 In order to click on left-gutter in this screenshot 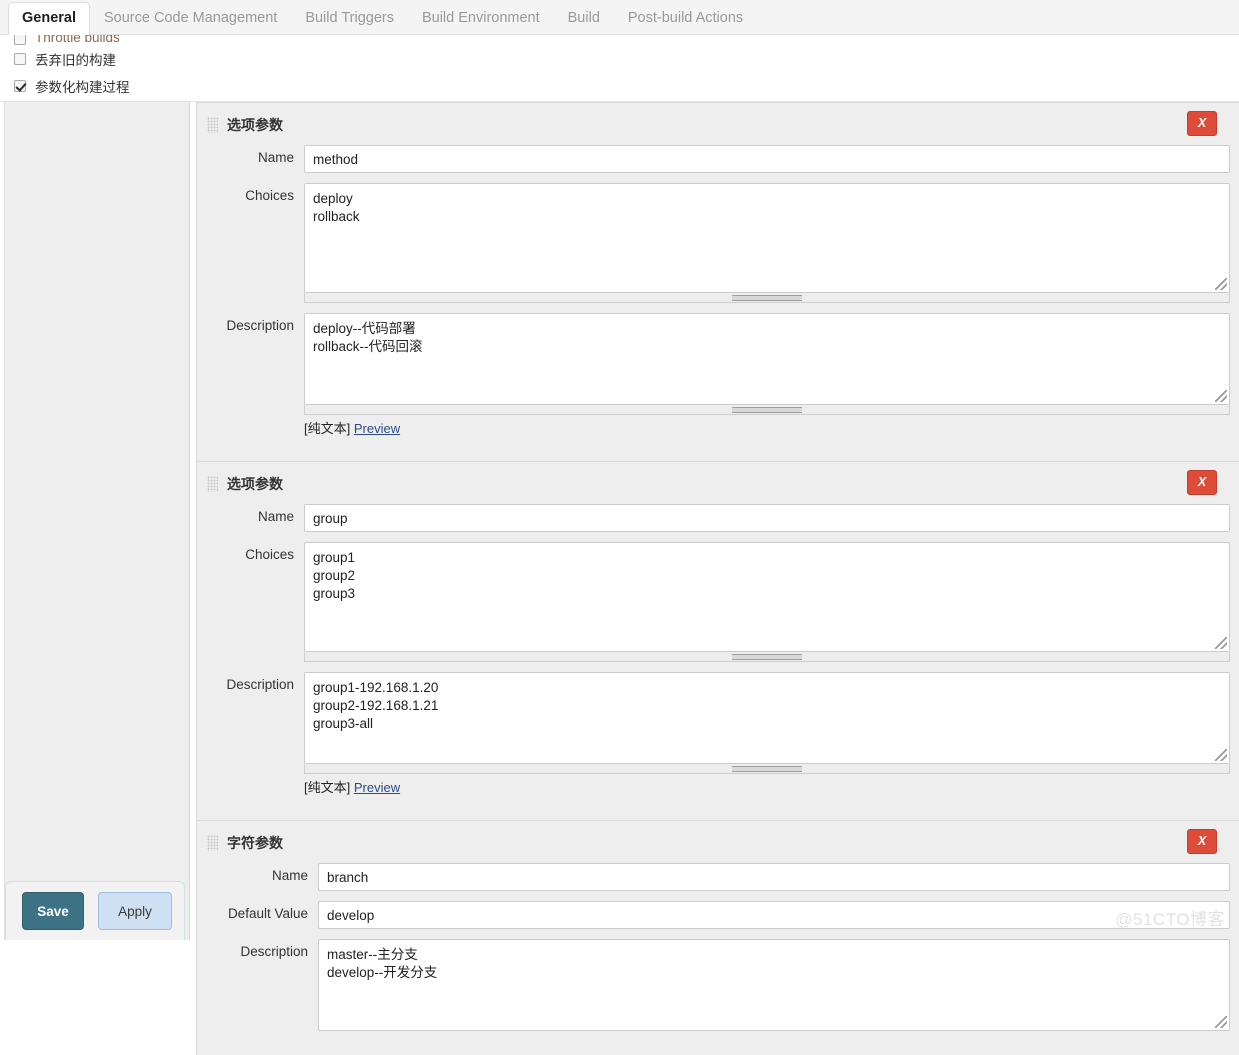, I will do `click(95, 521)`.